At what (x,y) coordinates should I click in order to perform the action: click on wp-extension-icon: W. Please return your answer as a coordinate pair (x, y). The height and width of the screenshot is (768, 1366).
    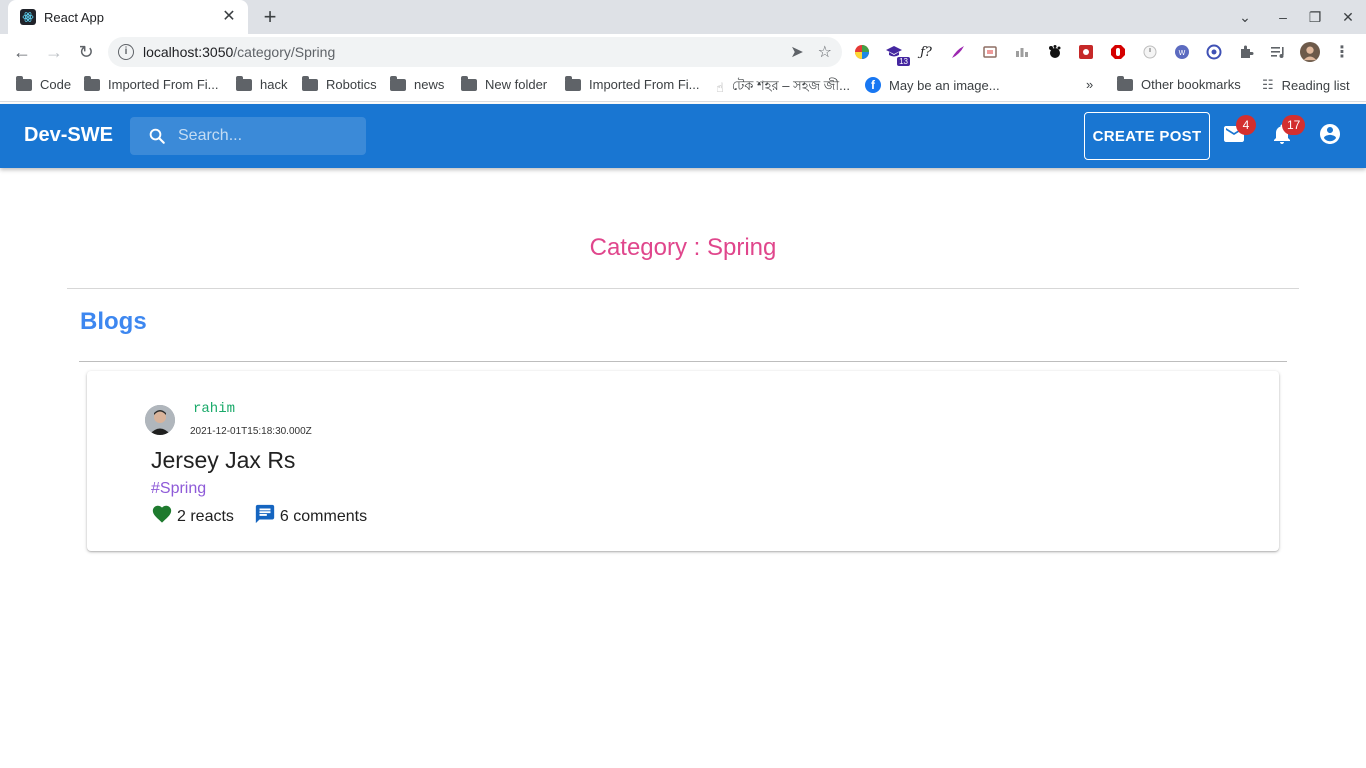
    Looking at the image, I should click on (1182, 52).